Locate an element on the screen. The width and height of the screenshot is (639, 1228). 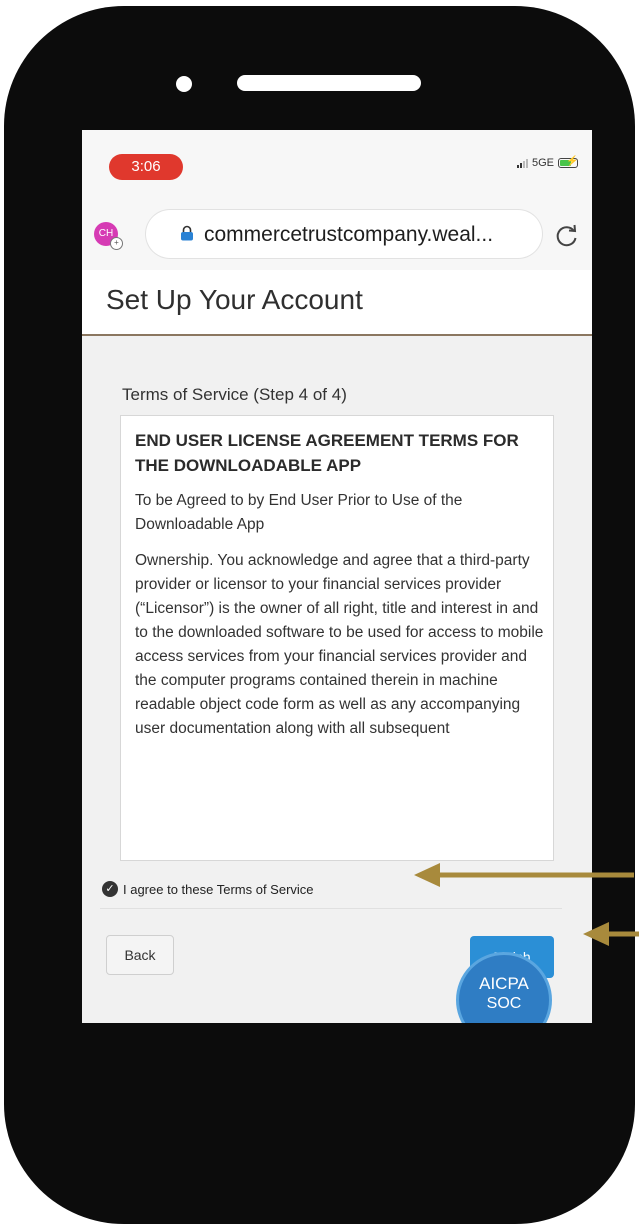
back-button: Back is located at coordinates (140, 955).